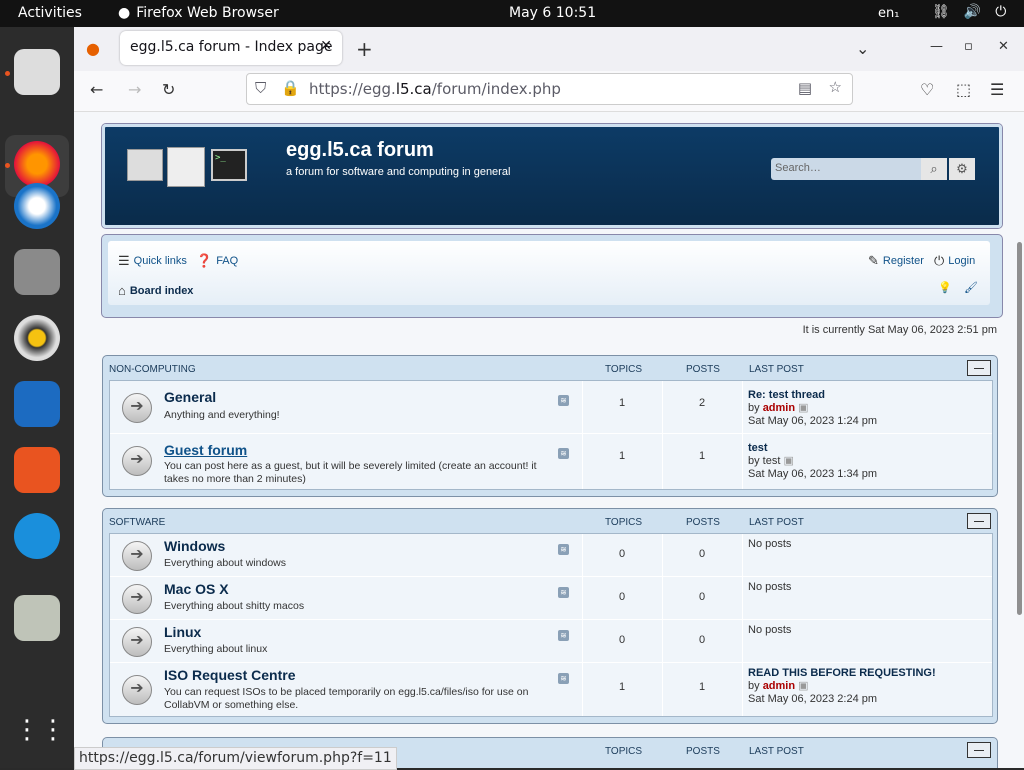  What do you see at coordinates (1019, 428) in the screenshot?
I see `page-scrollbar` at bounding box center [1019, 428].